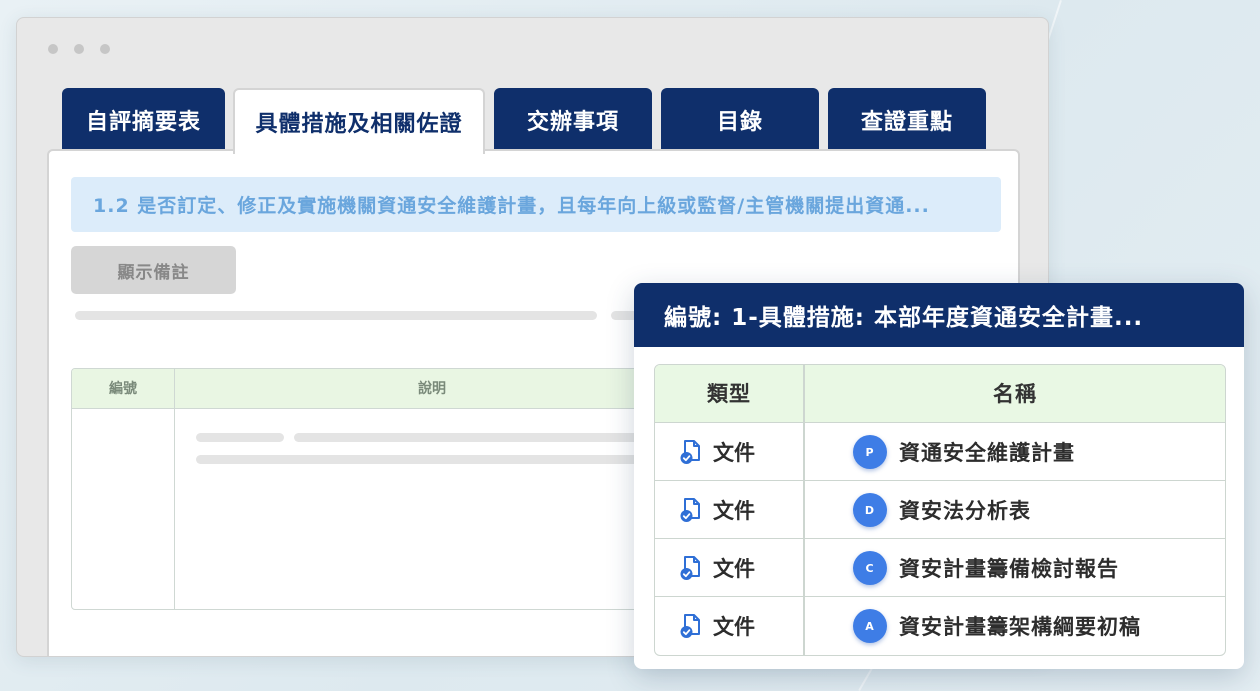 This screenshot has height=691, width=1260. I want to click on document-name: 資通安全維護計畫, so click(987, 452).